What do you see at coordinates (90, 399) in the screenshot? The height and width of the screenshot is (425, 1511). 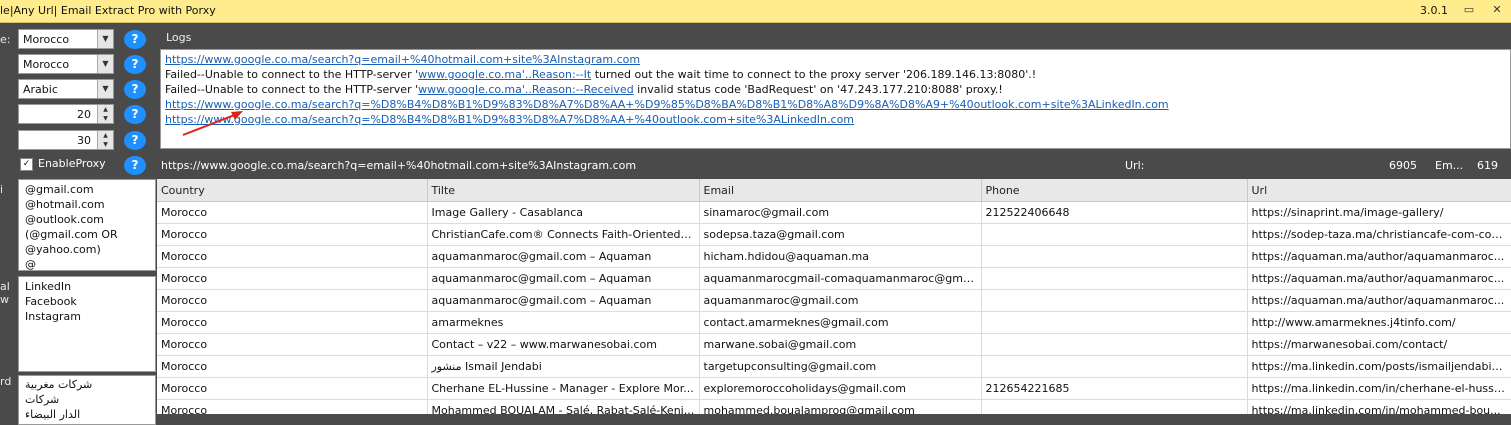 I see `list-item: شركات` at bounding box center [90, 399].